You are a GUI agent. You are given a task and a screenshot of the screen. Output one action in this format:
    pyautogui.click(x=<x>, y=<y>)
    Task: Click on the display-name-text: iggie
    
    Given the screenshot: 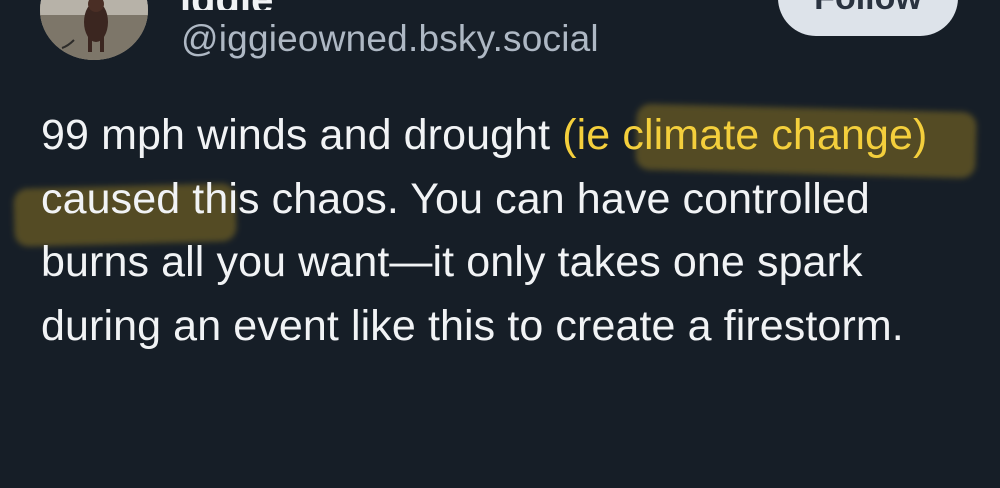 What is the action you would take?
    pyautogui.click(x=226, y=5)
    